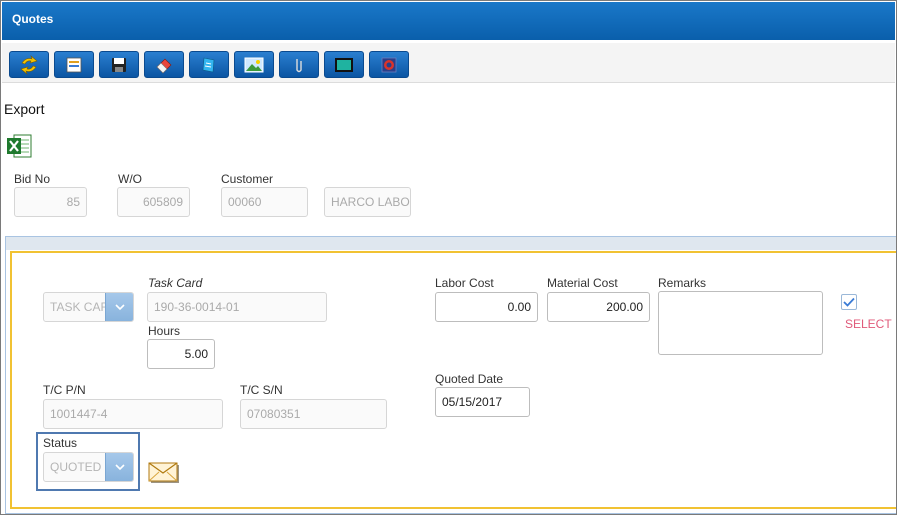 Image resolution: width=897 pixels, height=515 pixels. I want to click on monitor-icon, so click(344, 64).